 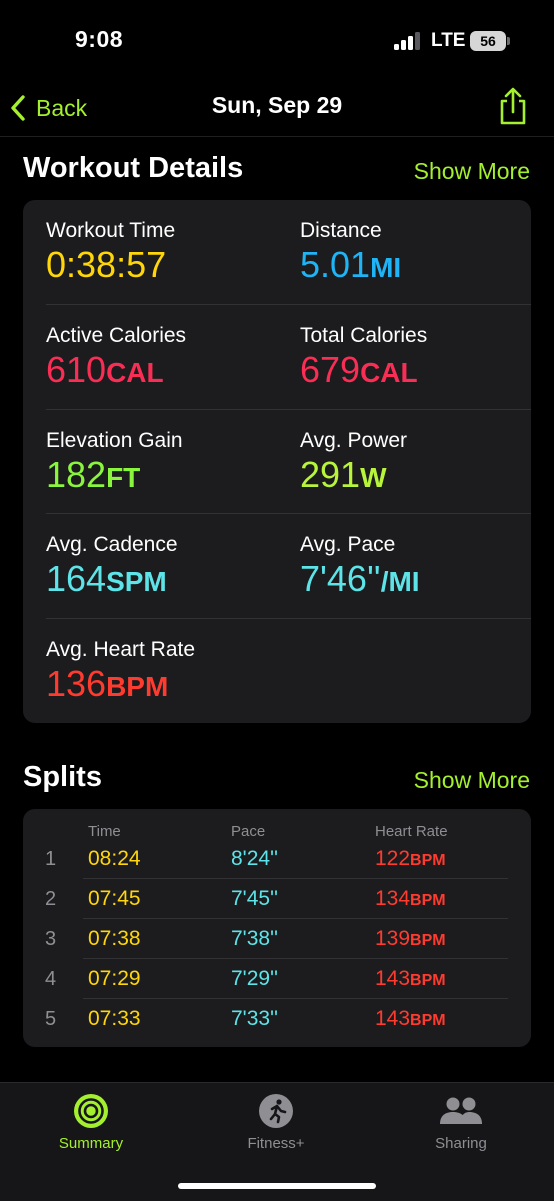 What do you see at coordinates (106, 264) in the screenshot?
I see `metric-value: 0:38:57` at bounding box center [106, 264].